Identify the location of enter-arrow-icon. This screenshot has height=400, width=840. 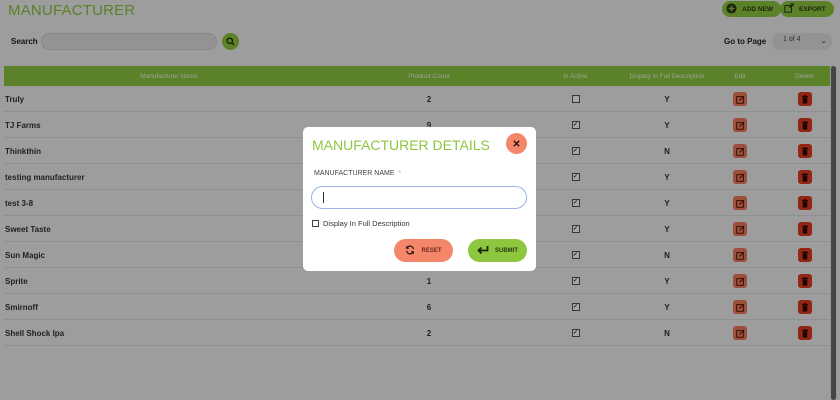
(483, 251).